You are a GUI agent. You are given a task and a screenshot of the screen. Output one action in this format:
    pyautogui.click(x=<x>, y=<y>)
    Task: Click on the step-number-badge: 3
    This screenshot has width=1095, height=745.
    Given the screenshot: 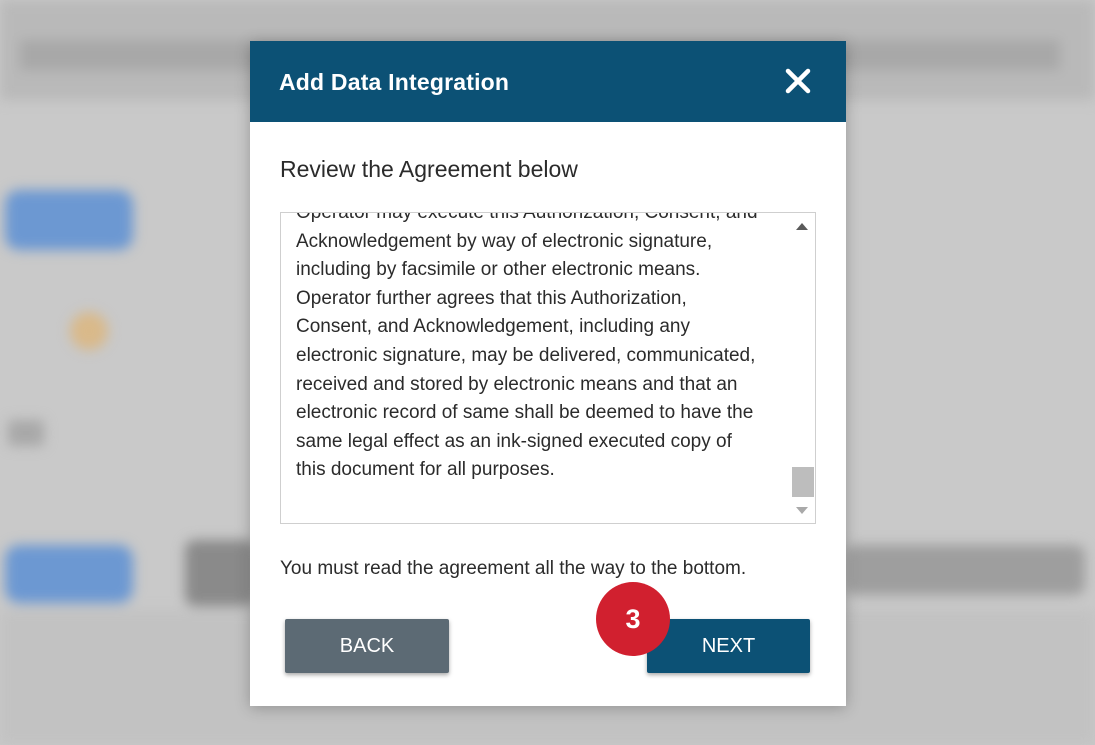 What is the action you would take?
    pyautogui.click(x=633, y=619)
    